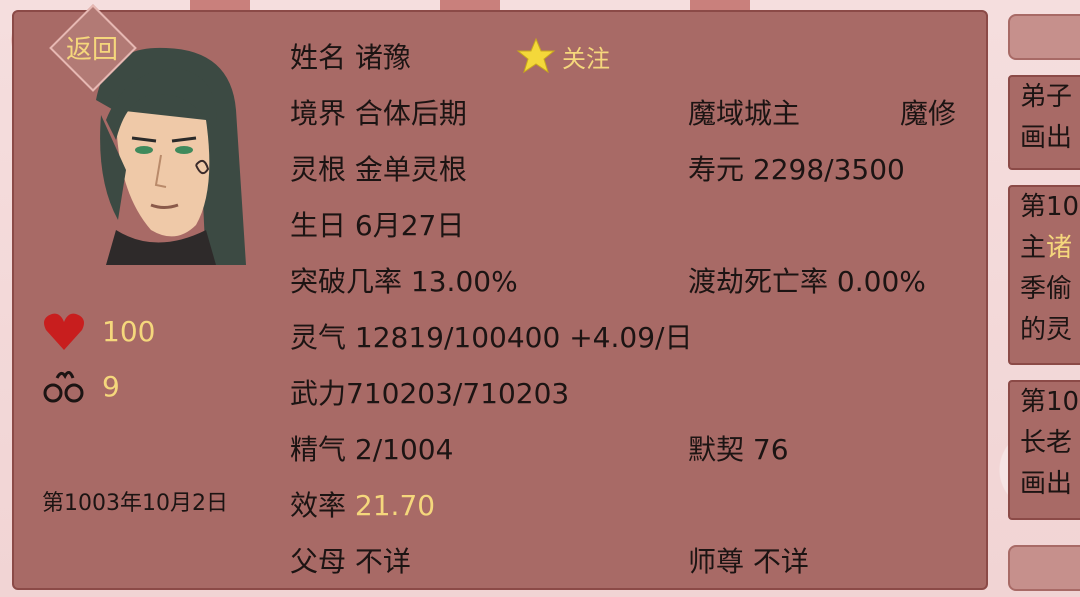 The height and width of the screenshot is (597, 1080). What do you see at coordinates (716, 449) in the screenshot?
I see `bond-label: 默契` at bounding box center [716, 449].